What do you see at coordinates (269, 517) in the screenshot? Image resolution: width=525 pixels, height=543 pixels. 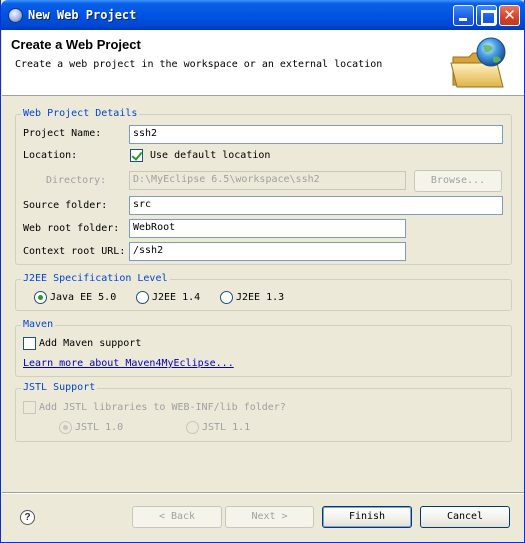 I see `next-button: Next >` at bounding box center [269, 517].